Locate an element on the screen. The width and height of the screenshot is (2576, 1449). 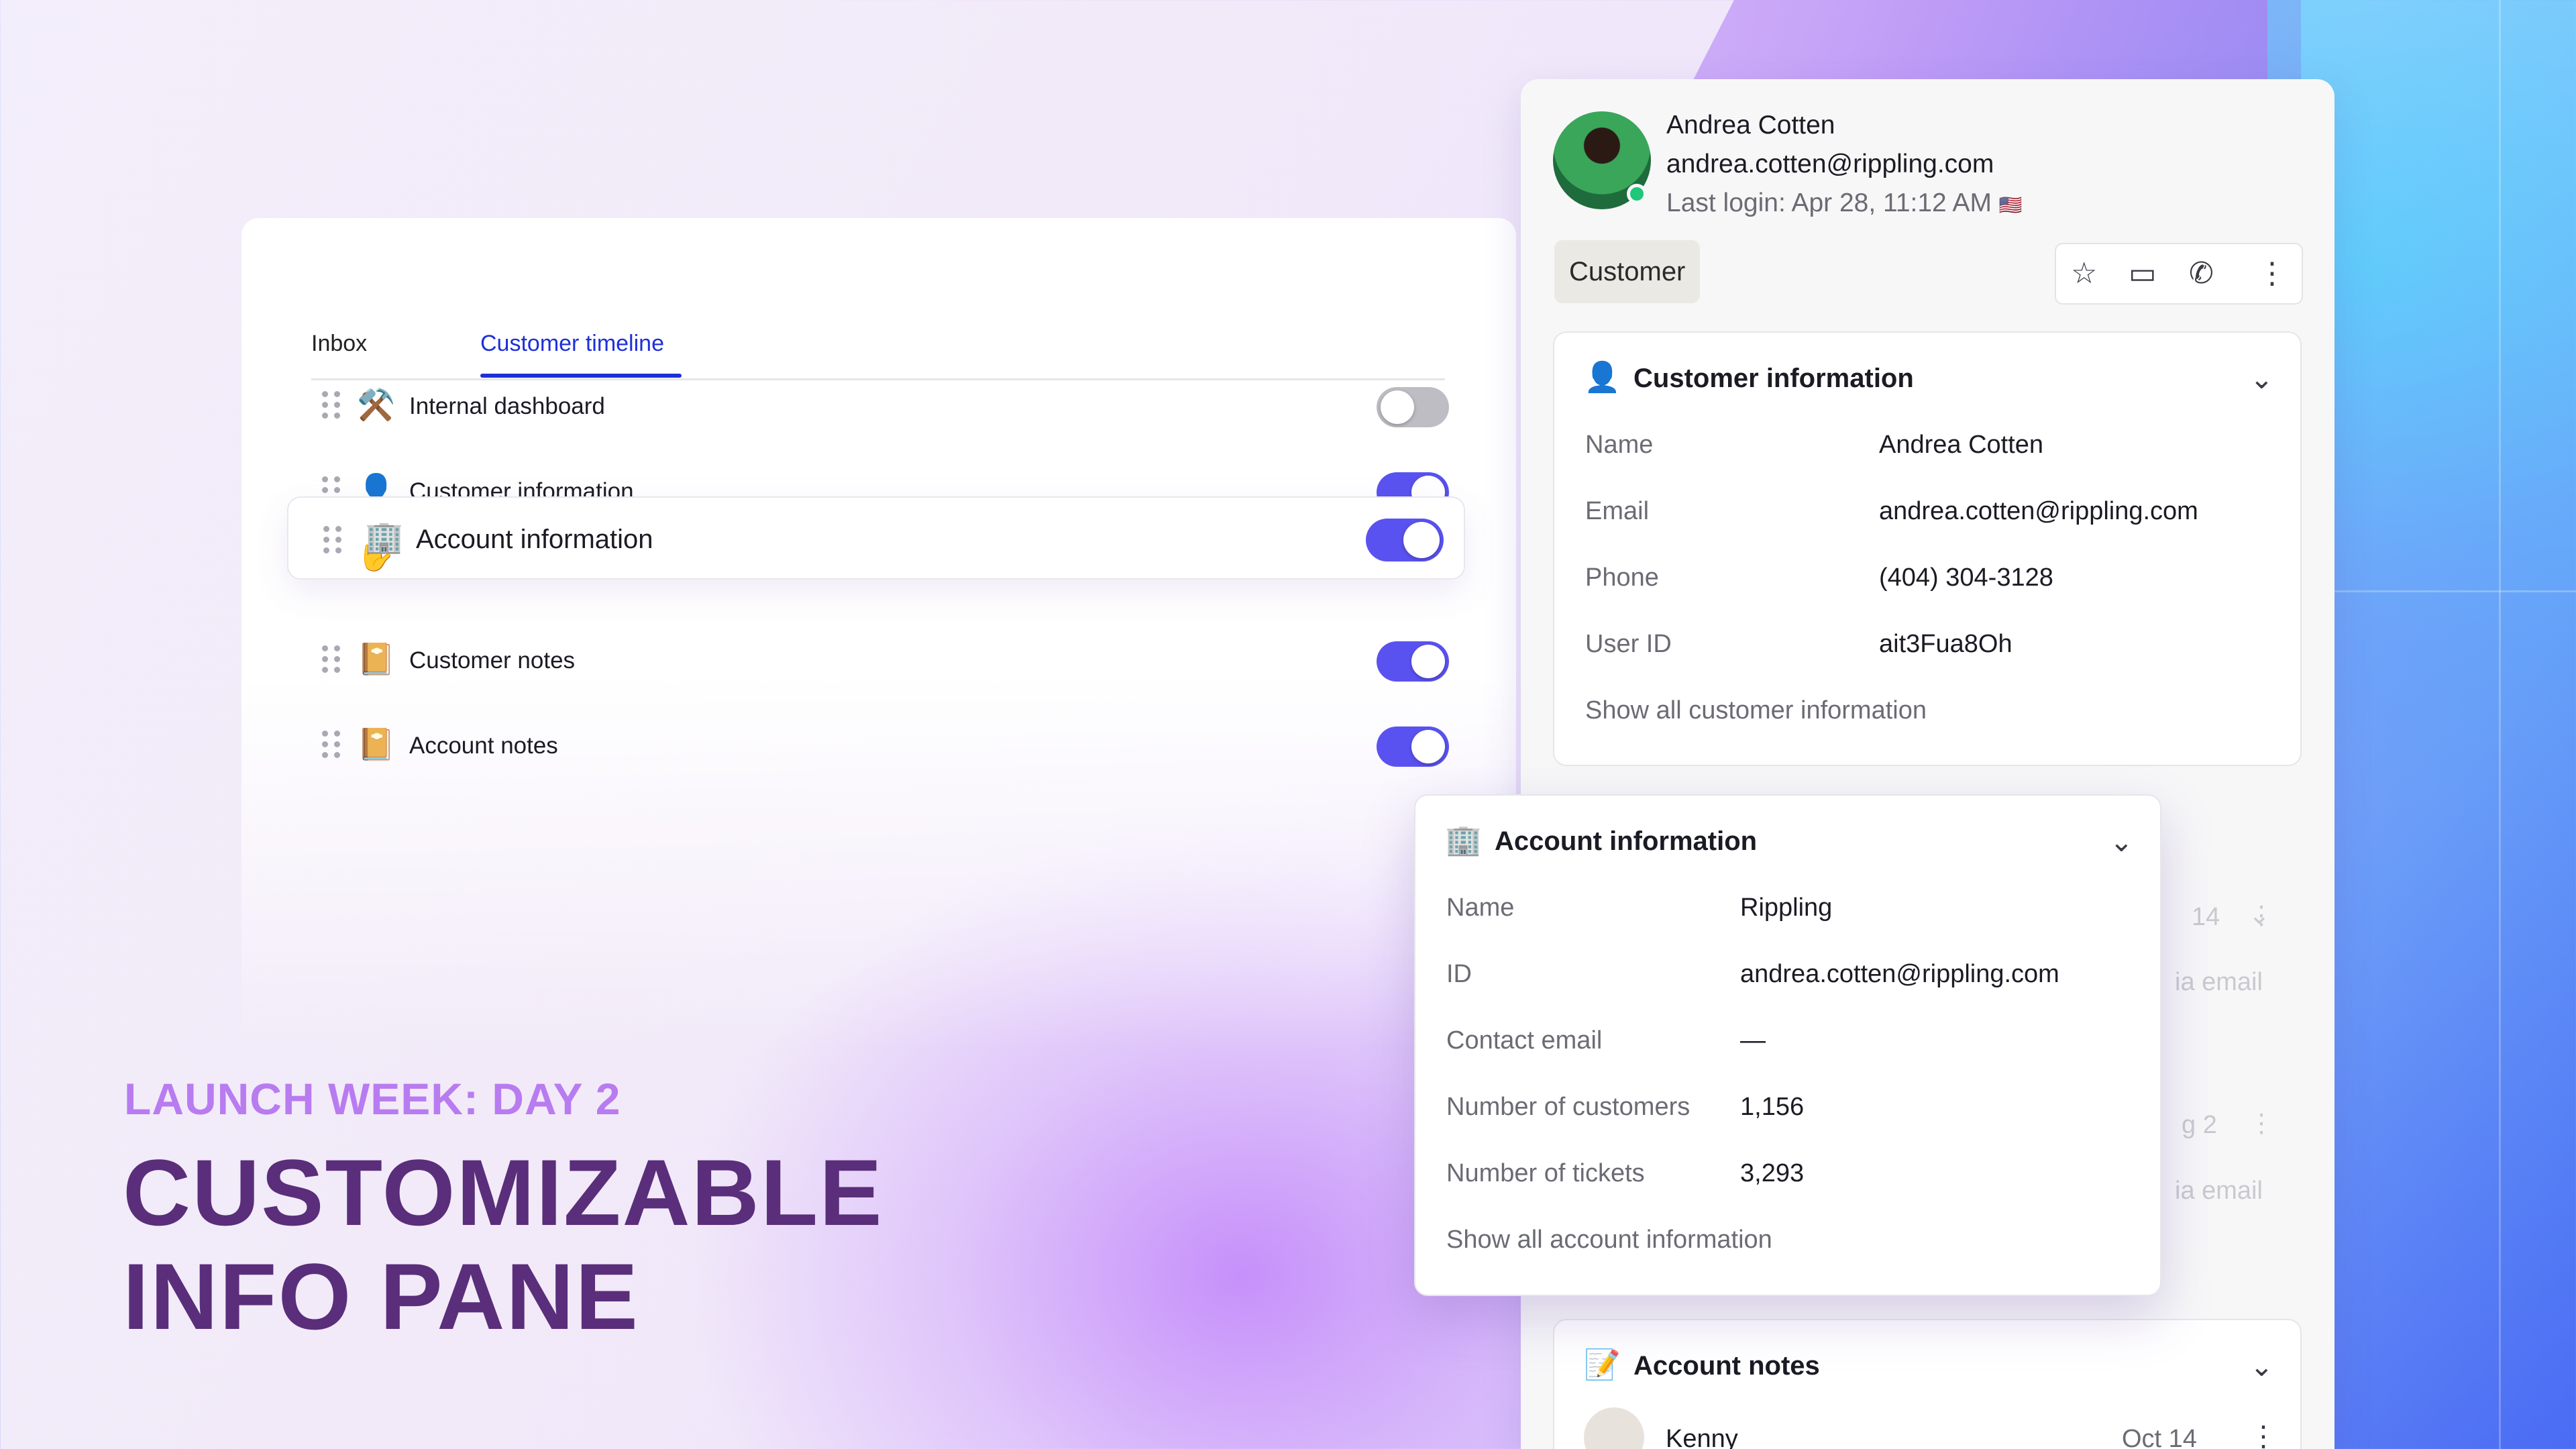
widget-row-account-notes: 📔 Account notes is located at coordinates (879, 743).